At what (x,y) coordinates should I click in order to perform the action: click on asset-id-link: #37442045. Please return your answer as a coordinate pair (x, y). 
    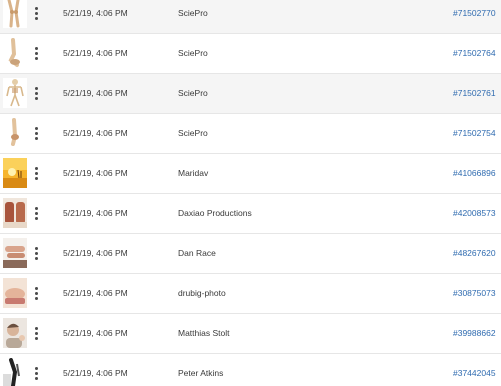
    Looking at the image, I should click on (474, 370).